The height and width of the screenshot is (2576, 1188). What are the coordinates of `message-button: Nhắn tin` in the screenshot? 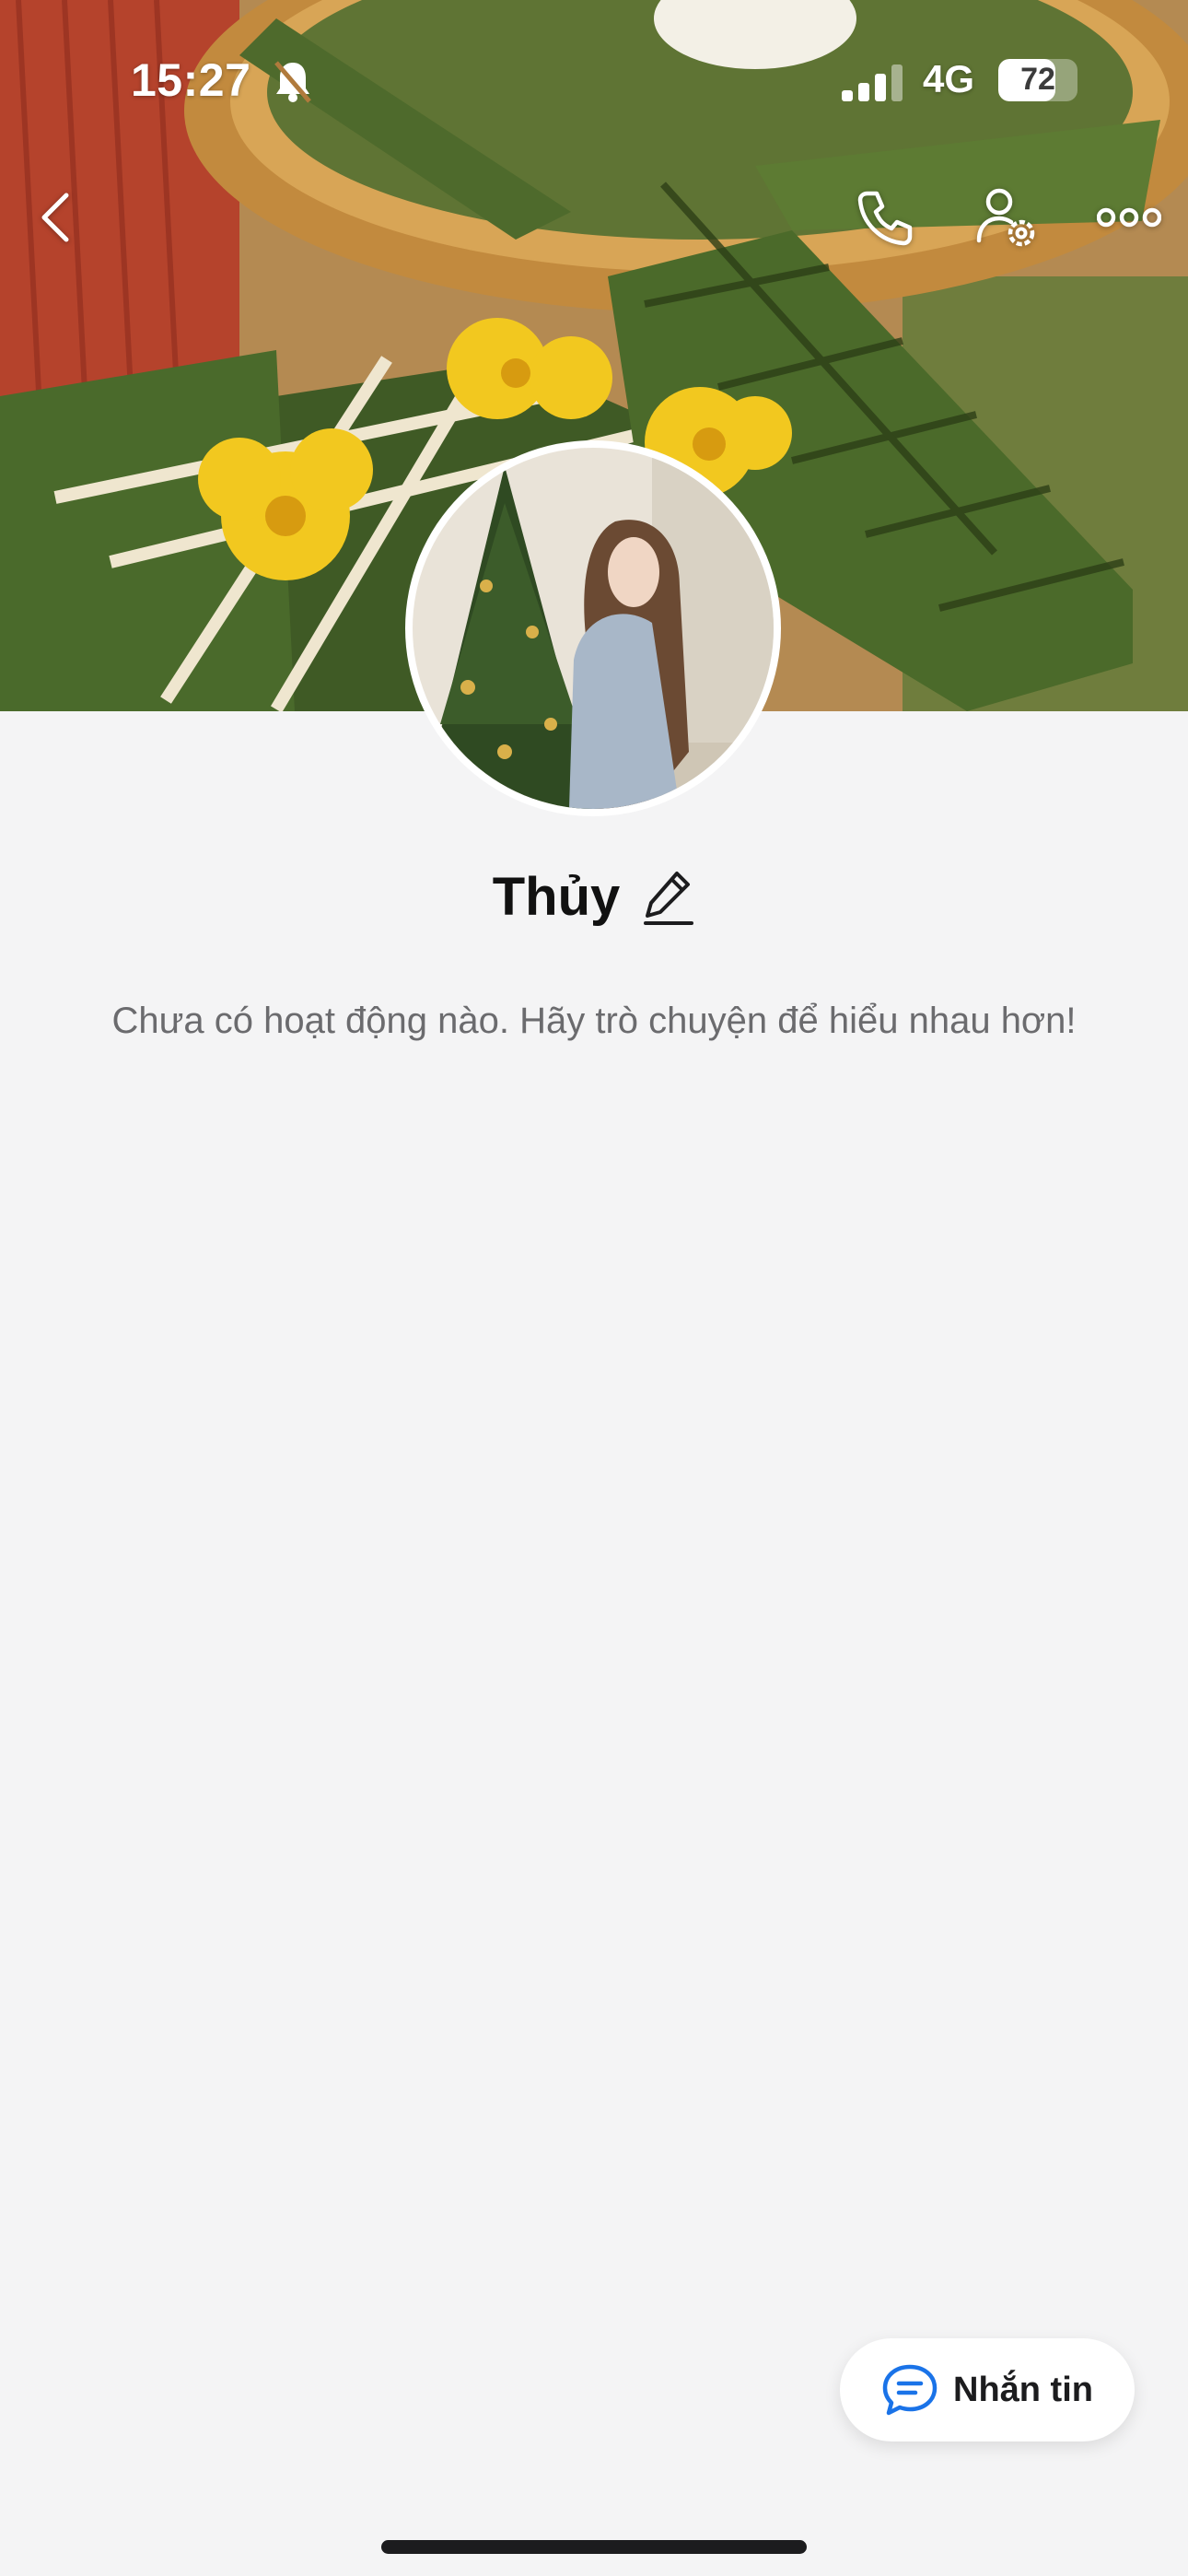 It's located at (987, 2389).